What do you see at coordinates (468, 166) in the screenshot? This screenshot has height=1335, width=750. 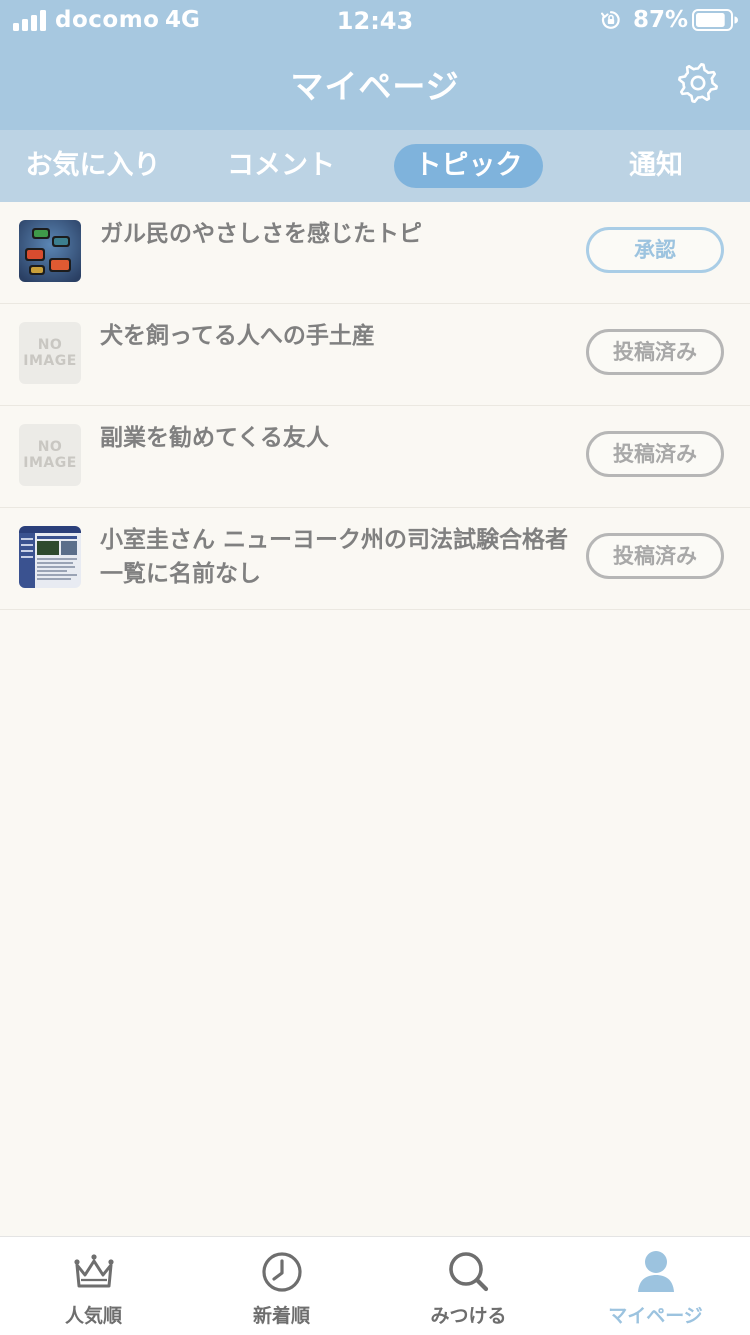 I see `tab-topics: トピック` at bounding box center [468, 166].